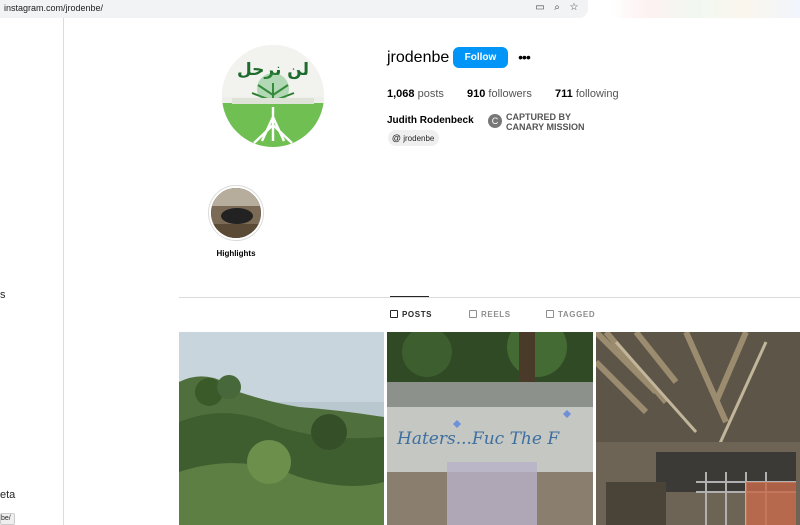 The height and width of the screenshot is (525, 800). Describe the element at coordinates (401, 94) in the screenshot. I see `posts-count: 1,068` at that location.